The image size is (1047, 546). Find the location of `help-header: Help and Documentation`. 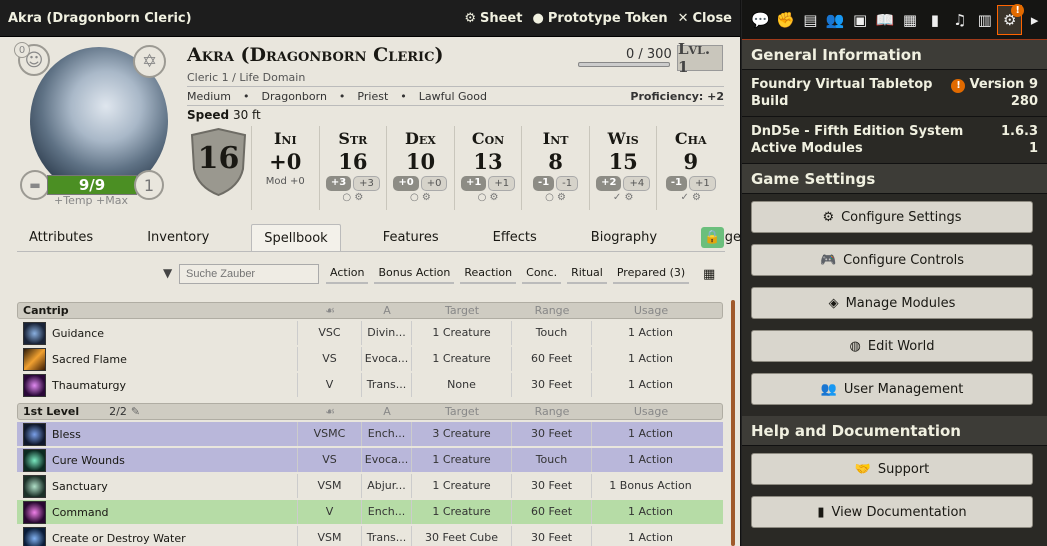

help-header: Help and Documentation is located at coordinates (894, 431).